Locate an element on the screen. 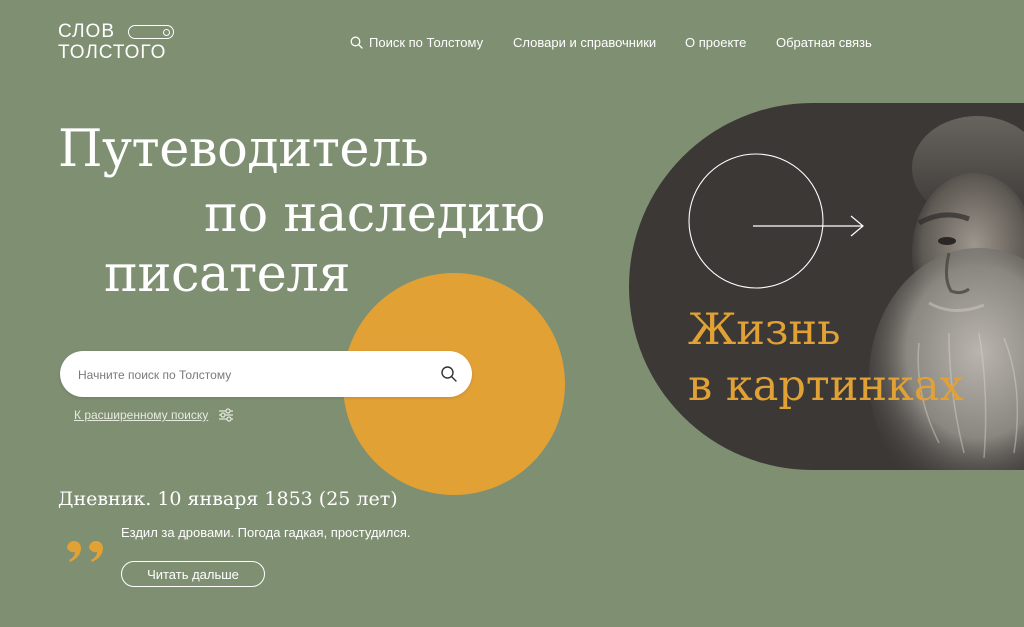 Image resolution: width=1024 pixels, height=627 pixels. site-logo: СЛОВ ТОЛСТОГО is located at coordinates (123, 43).